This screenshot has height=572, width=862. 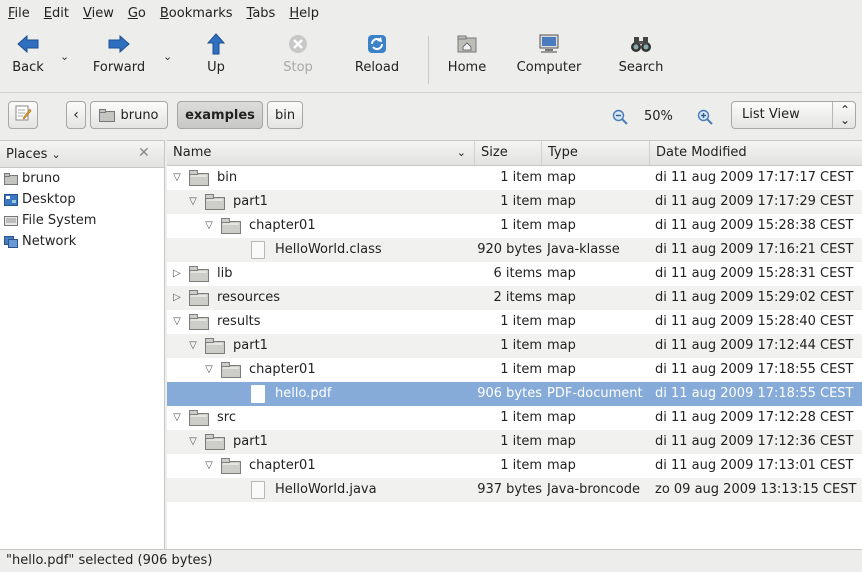 What do you see at coordinates (321, 153) in the screenshot?
I see `column-header-name: Name ⌄` at bounding box center [321, 153].